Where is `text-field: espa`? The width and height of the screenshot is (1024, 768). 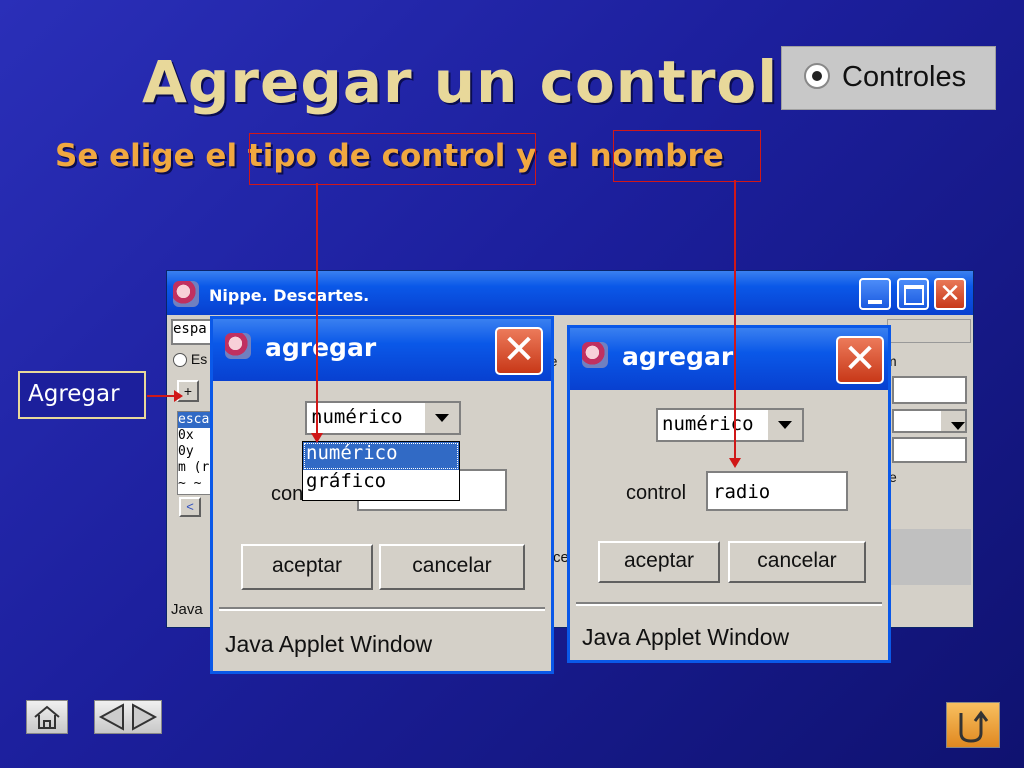 text-field: espa is located at coordinates (193, 332).